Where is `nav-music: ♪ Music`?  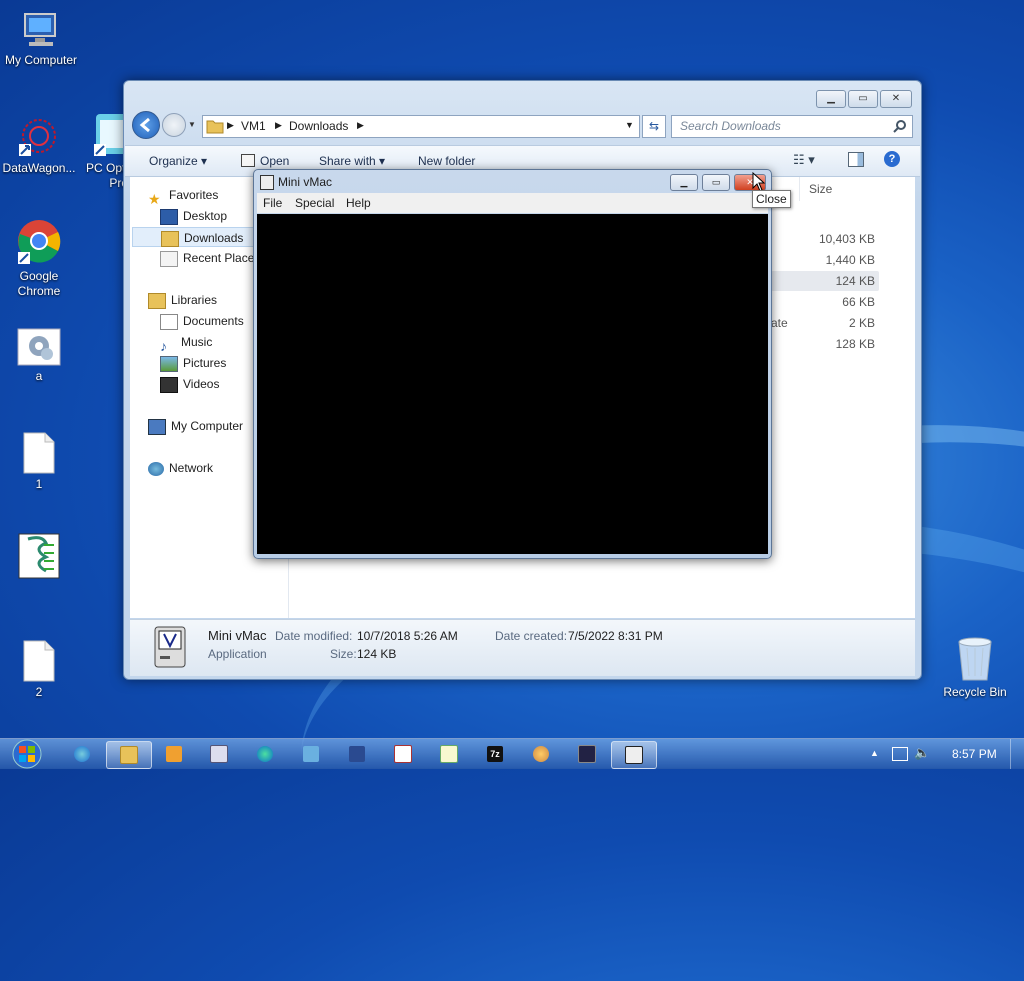
nav-music: ♪ Music is located at coordinates (186, 343).